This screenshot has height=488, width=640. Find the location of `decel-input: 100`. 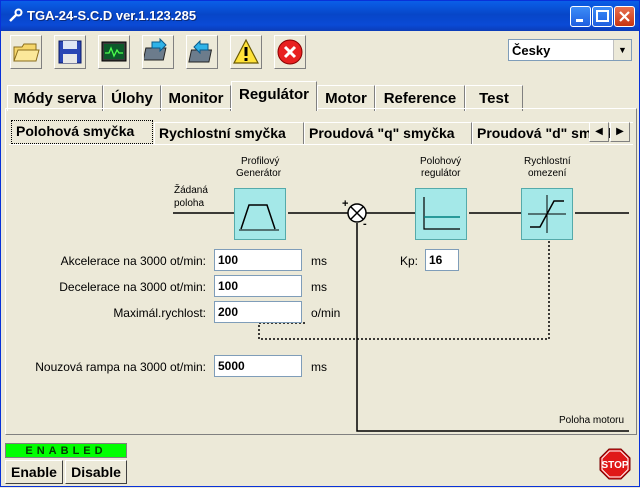

decel-input: 100 is located at coordinates (258, 286).